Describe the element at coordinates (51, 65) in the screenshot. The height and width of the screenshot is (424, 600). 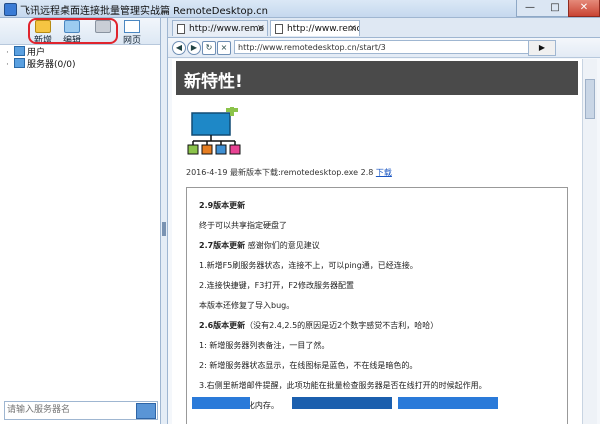
I see `tree-item-label: 服务器(0/0)` at that location.